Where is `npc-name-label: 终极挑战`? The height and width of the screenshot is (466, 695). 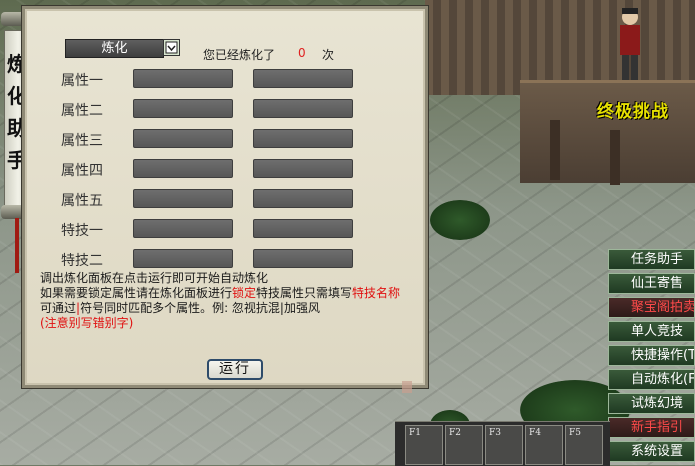
npc-name-label: 终极挑战 is located at coordinates (633, 112).